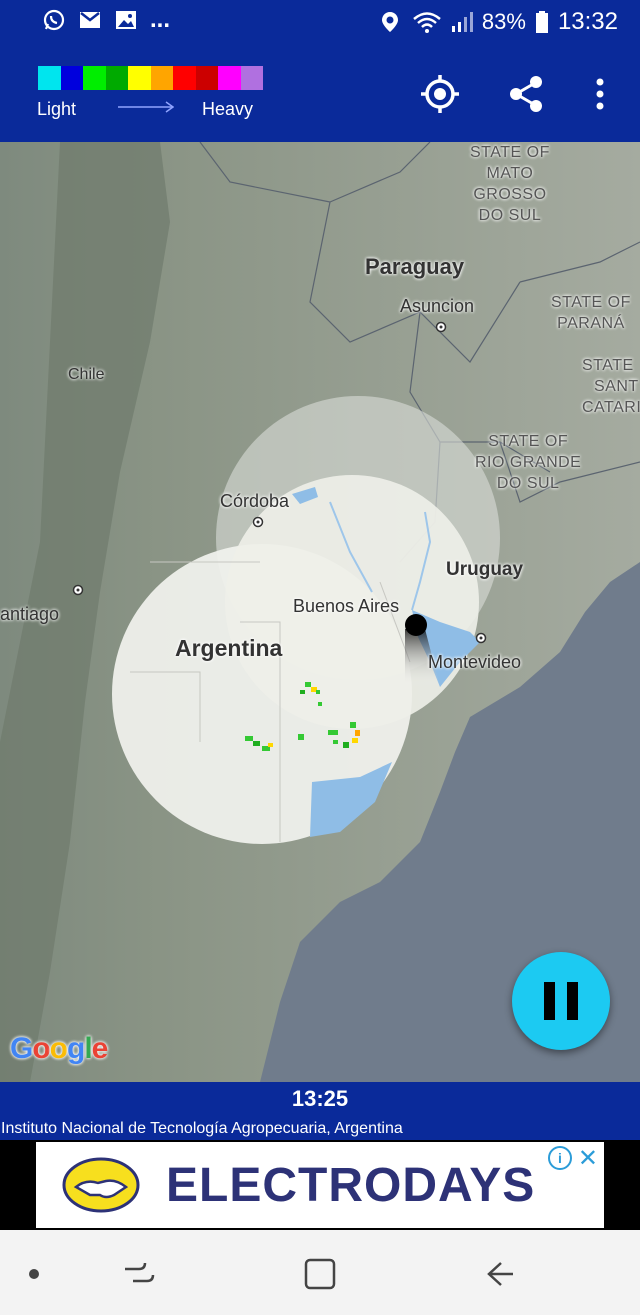  I want to click on label-santiago: antiago, so click(30, 614).